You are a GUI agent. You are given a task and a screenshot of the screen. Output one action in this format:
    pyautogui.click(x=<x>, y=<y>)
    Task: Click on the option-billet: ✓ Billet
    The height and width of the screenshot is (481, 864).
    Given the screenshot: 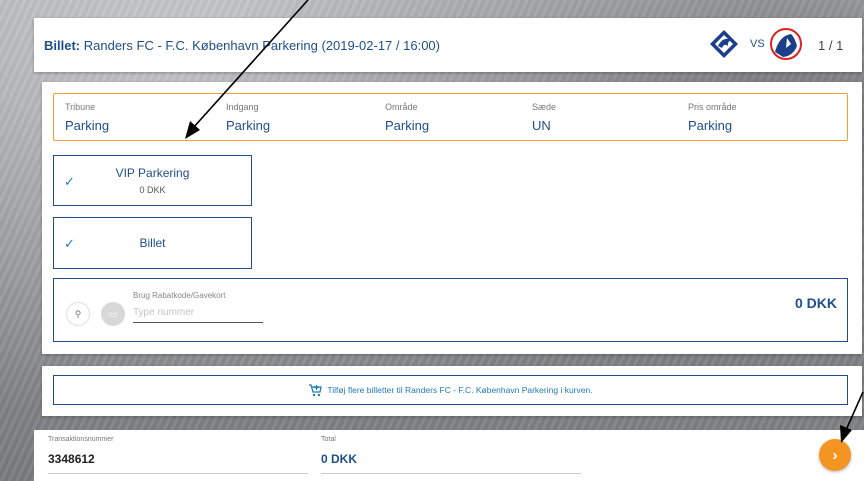 What is the action you would take?
    pyautogui.click(x=152, y=243)
    